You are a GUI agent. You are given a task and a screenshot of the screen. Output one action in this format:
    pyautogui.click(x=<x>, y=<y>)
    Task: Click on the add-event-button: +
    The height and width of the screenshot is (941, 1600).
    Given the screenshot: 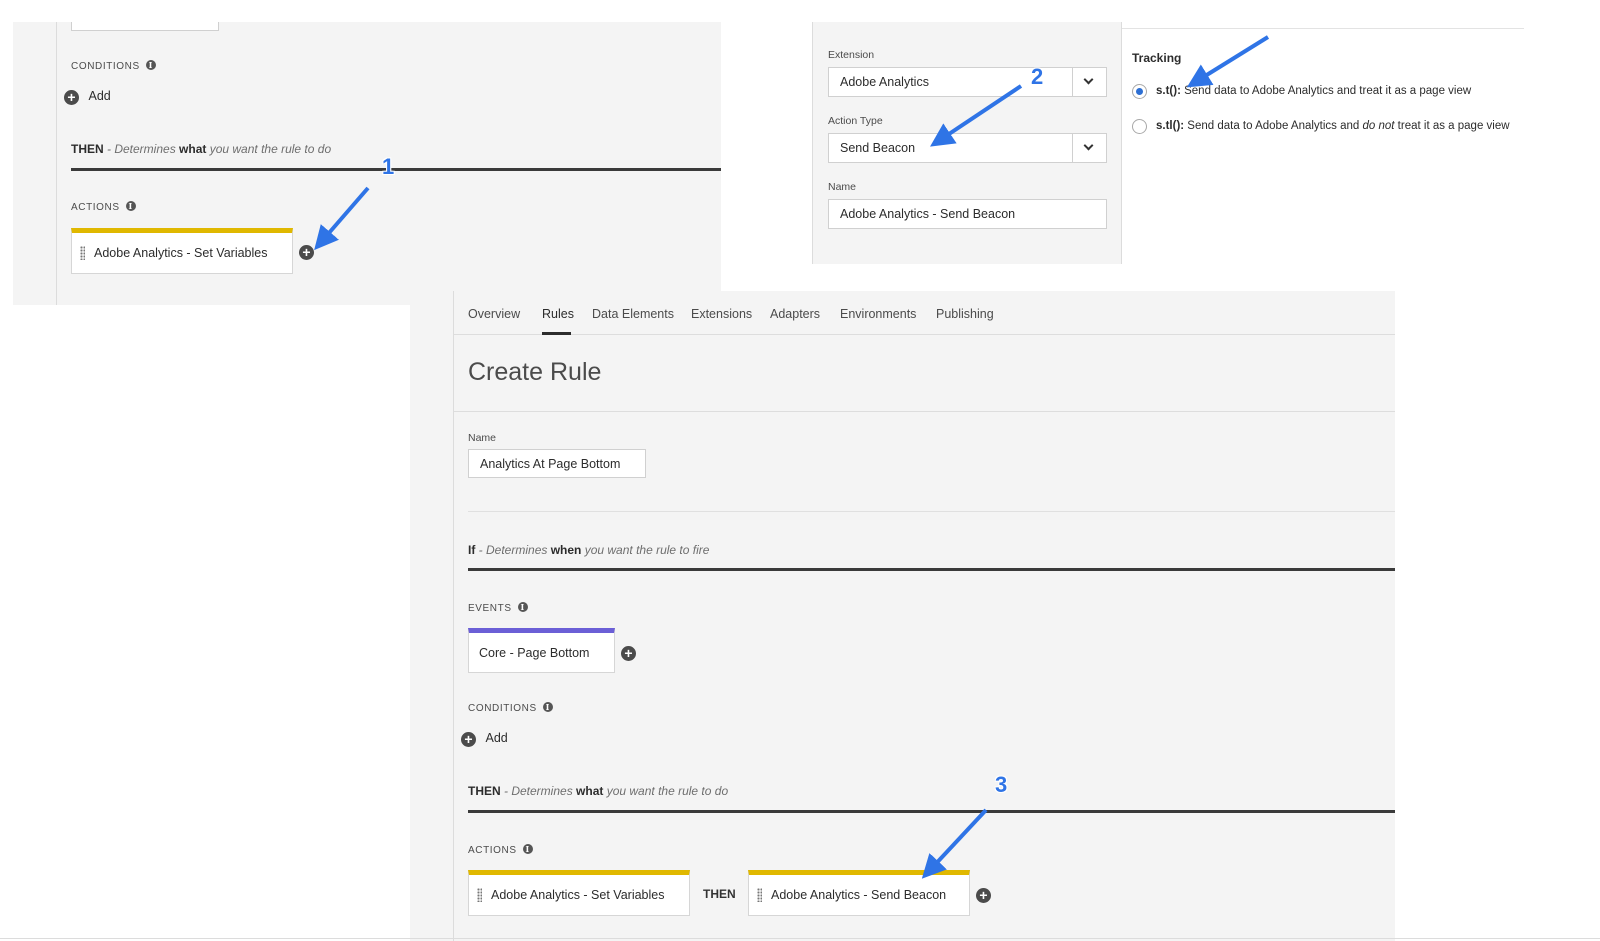 What is the action you would take?
    pyautogui.click(x=628, y=654)
    